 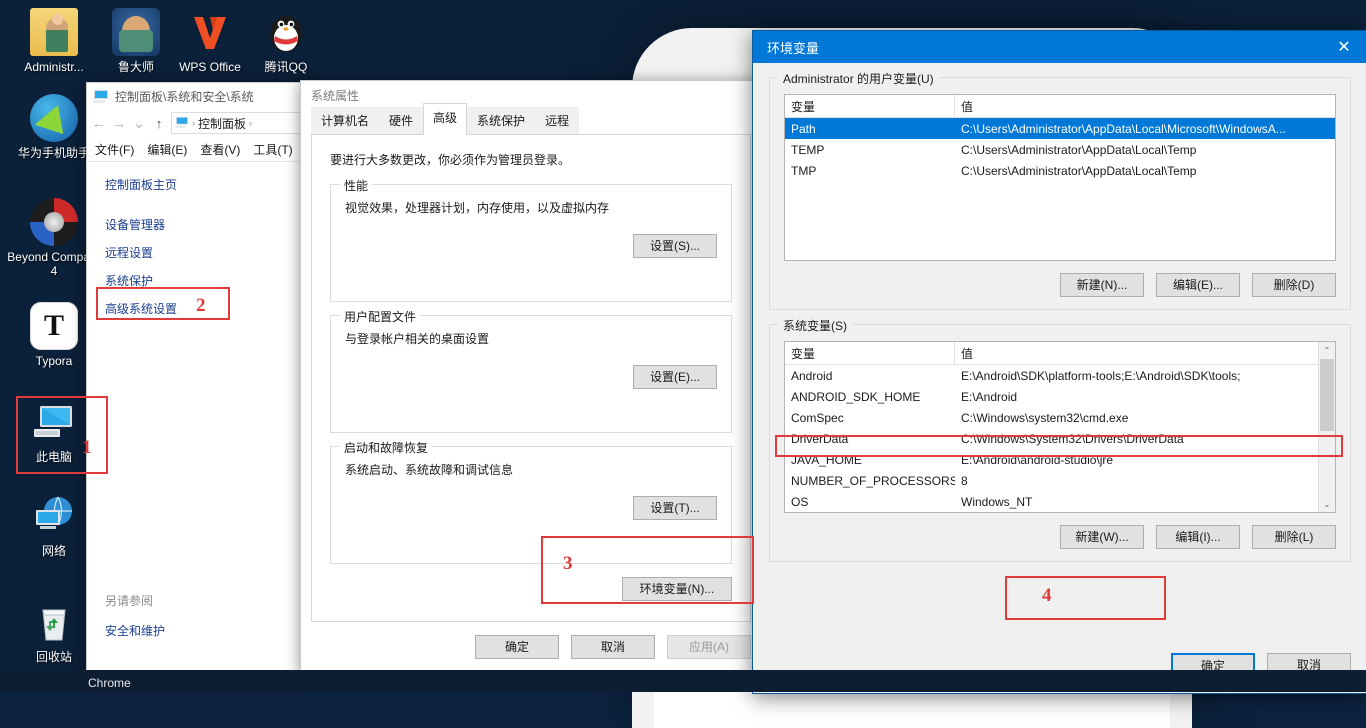 What do you see at coordinates (803, 128) in the screenshot?
I see `variable-name: Path` at bounding box center [803, 128].